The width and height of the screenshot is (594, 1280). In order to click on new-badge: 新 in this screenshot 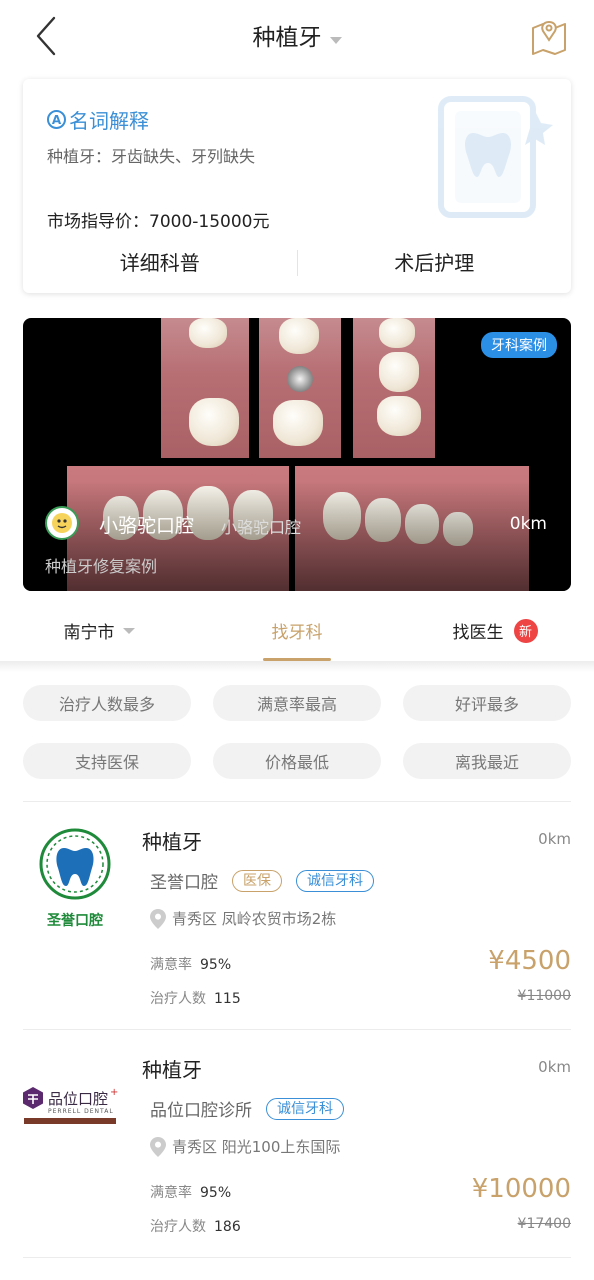, I will do `click(525, 630)`.